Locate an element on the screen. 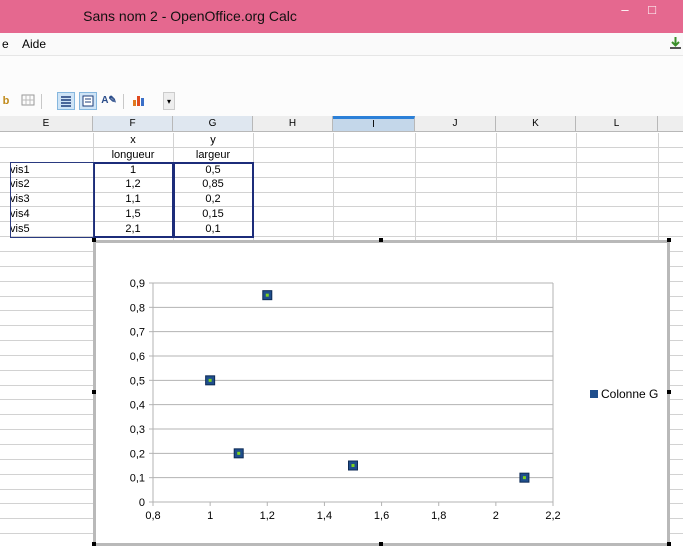 This screenshot has width=683, height=546. maximize-button: □ is located at coordinates (652, 10).